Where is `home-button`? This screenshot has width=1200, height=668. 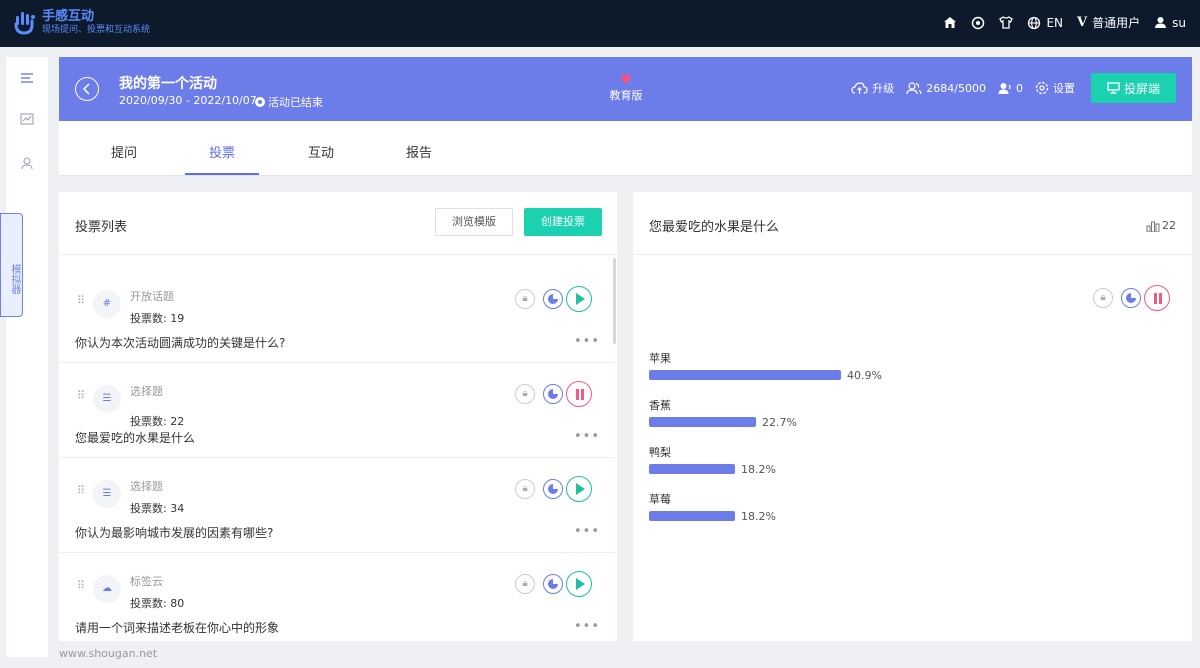 home-button is located at coordinates (950, 22).